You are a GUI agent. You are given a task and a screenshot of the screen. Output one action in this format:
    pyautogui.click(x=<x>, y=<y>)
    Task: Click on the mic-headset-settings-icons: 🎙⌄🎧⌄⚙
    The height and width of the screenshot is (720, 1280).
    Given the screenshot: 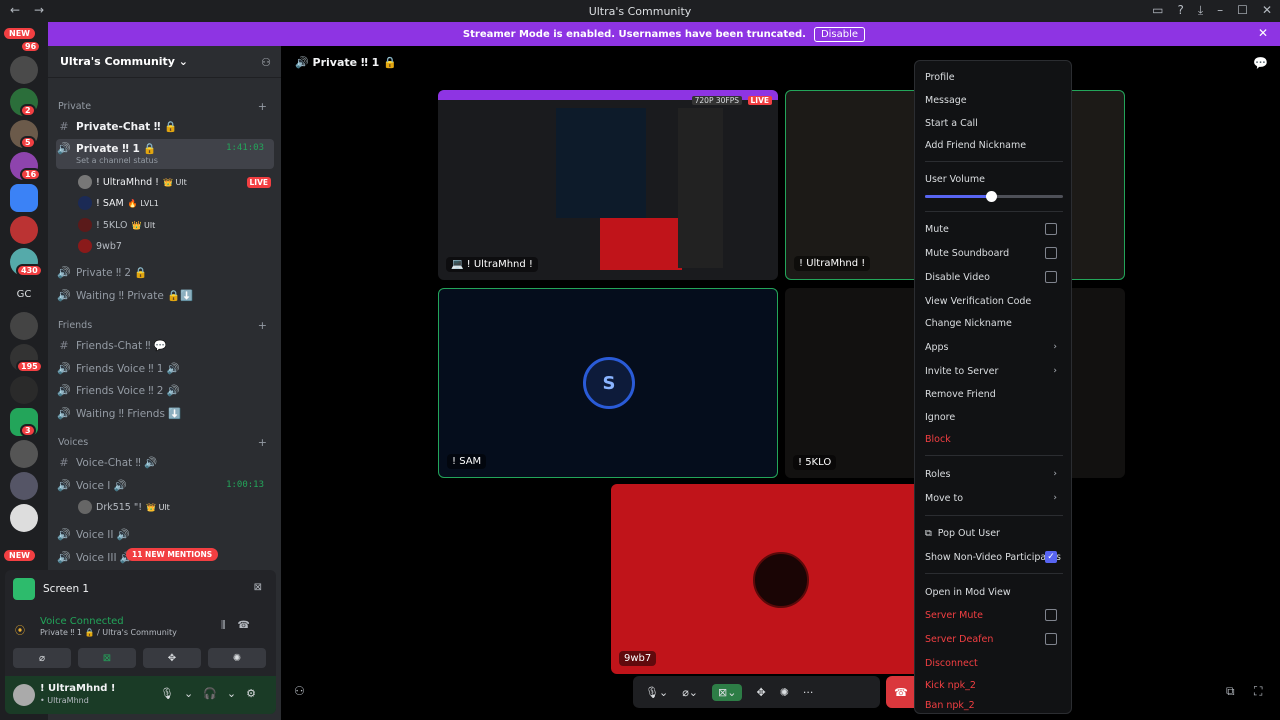 What is the action you would take?
    pyautogui.click(x=213, y=693)
    